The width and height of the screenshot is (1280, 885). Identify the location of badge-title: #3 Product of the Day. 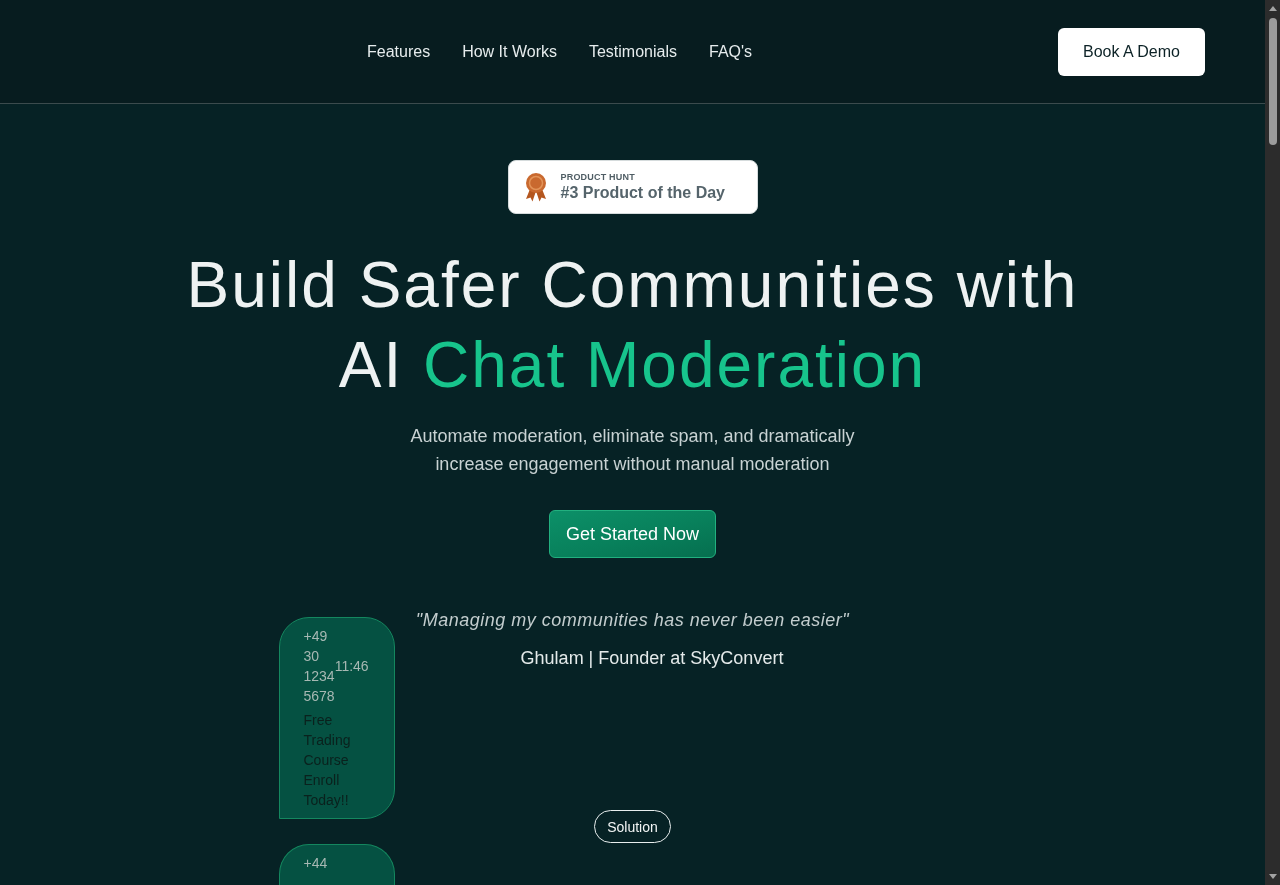
(642, 192).